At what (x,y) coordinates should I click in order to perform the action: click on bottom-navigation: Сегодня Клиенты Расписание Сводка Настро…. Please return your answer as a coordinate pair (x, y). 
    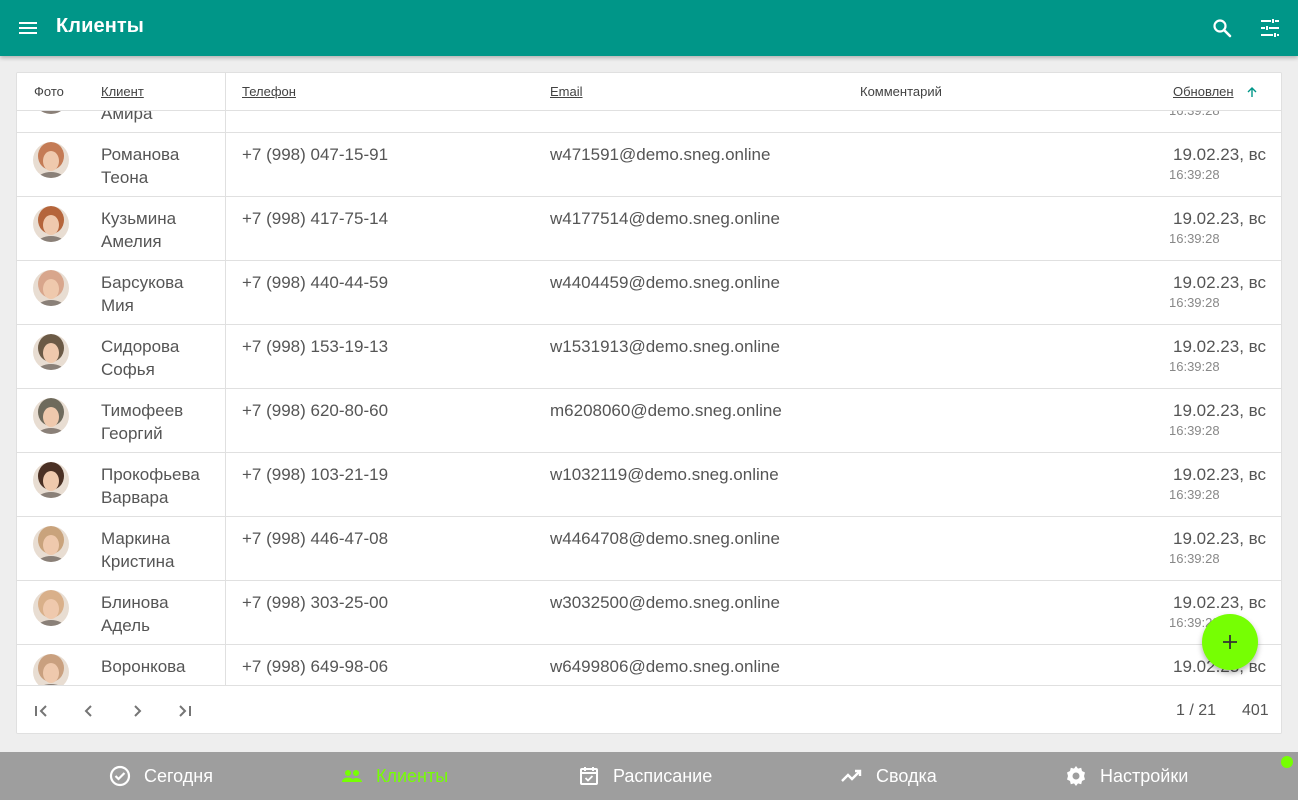
    Looking at the image, I should click on (649, 776).